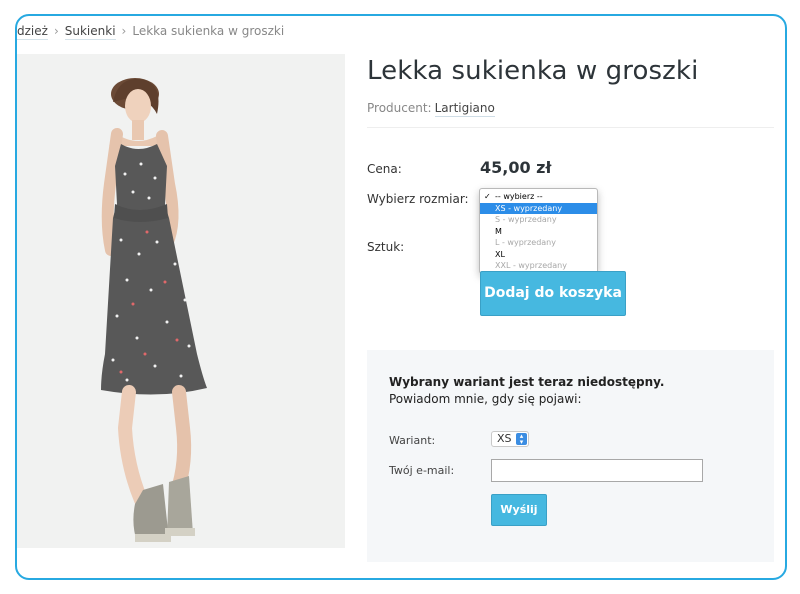  What do you see at coordinates (570, 127) in the screenshot?
I see `divider` at bounding box center [570, 127].